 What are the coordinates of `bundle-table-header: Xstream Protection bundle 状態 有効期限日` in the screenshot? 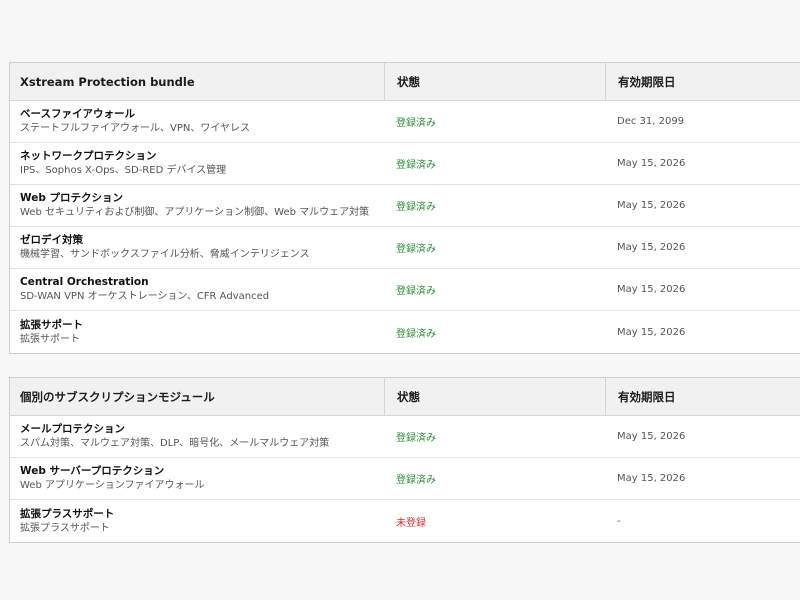 It's located at (405, 82).